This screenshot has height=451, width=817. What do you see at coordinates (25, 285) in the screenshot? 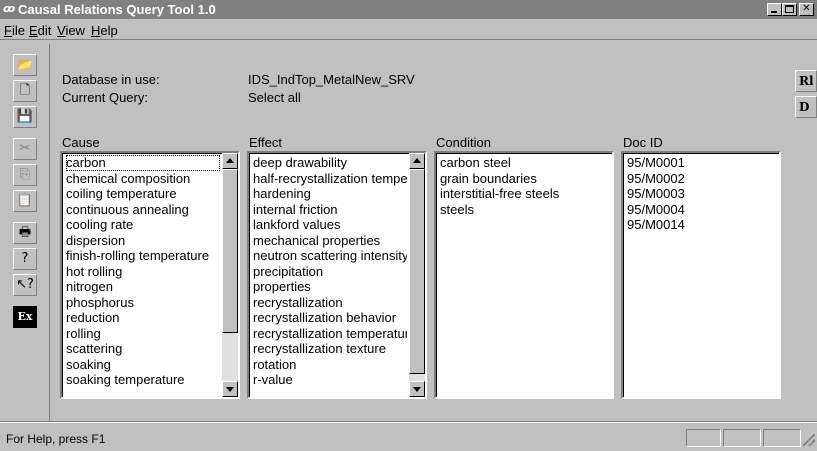
I see `context-help-button: ↖?` at bounding box center [25, 285].